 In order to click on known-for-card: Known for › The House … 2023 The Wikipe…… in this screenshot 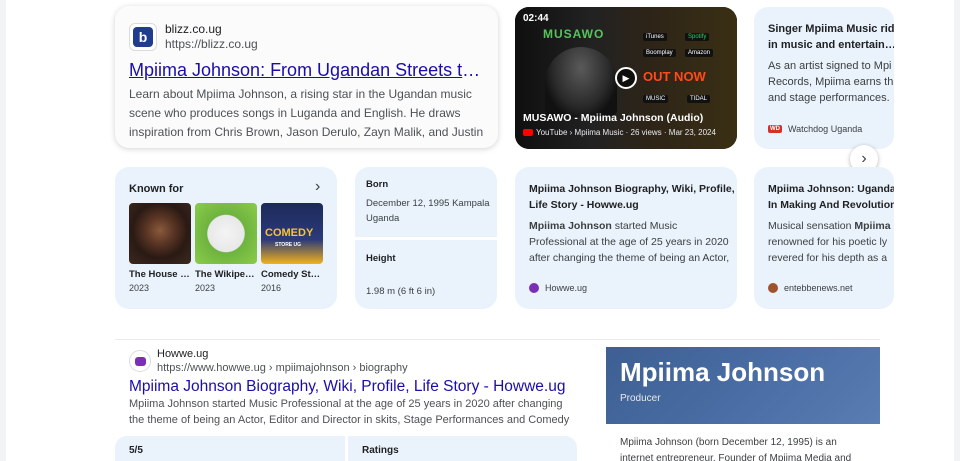, I will do `click(226, 238)`.